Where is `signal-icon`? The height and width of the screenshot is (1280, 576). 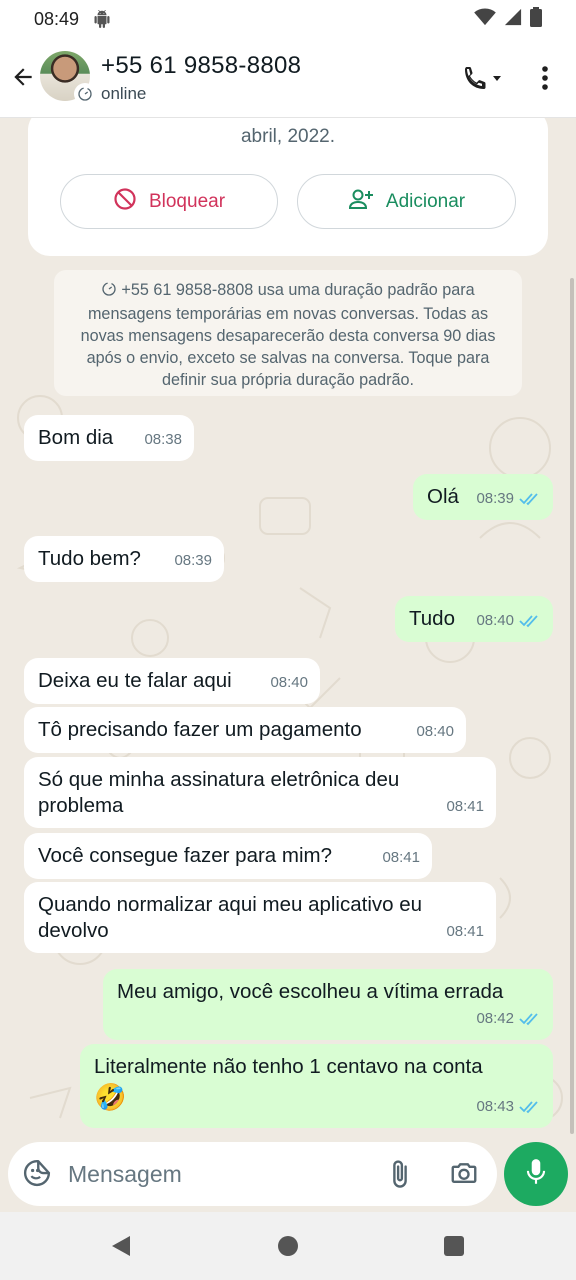 signal-icon is located at coordinates (513, 19).